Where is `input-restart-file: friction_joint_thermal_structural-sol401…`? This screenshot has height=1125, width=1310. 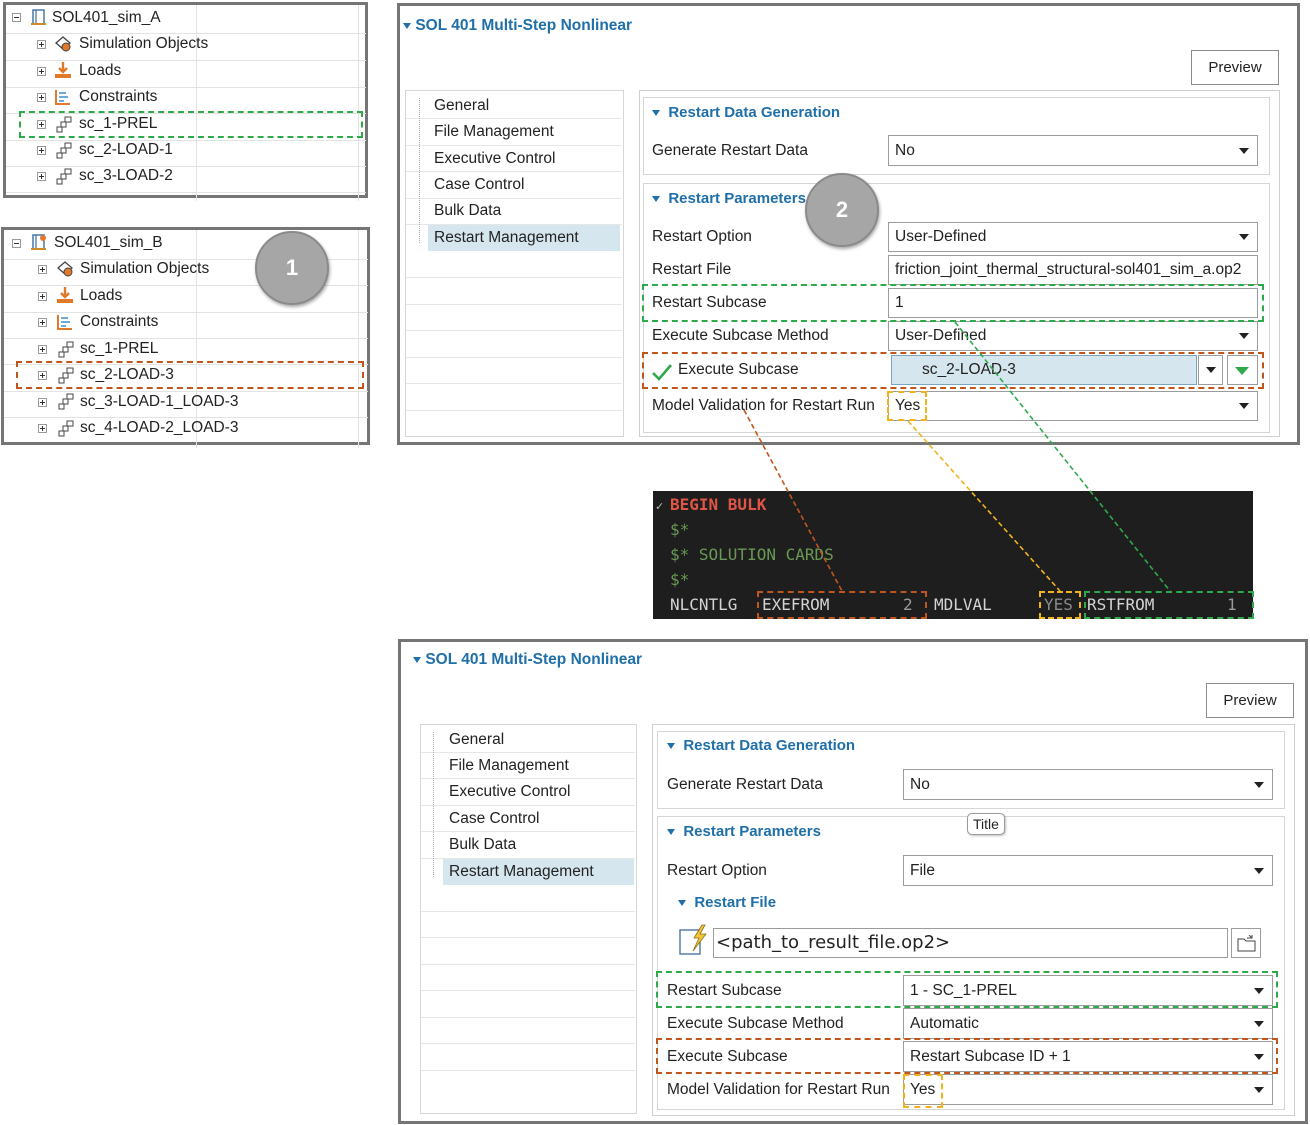 input-restart-file: friction_joint_thermal_structural-sol401… is located at coordinates (1073, 270).